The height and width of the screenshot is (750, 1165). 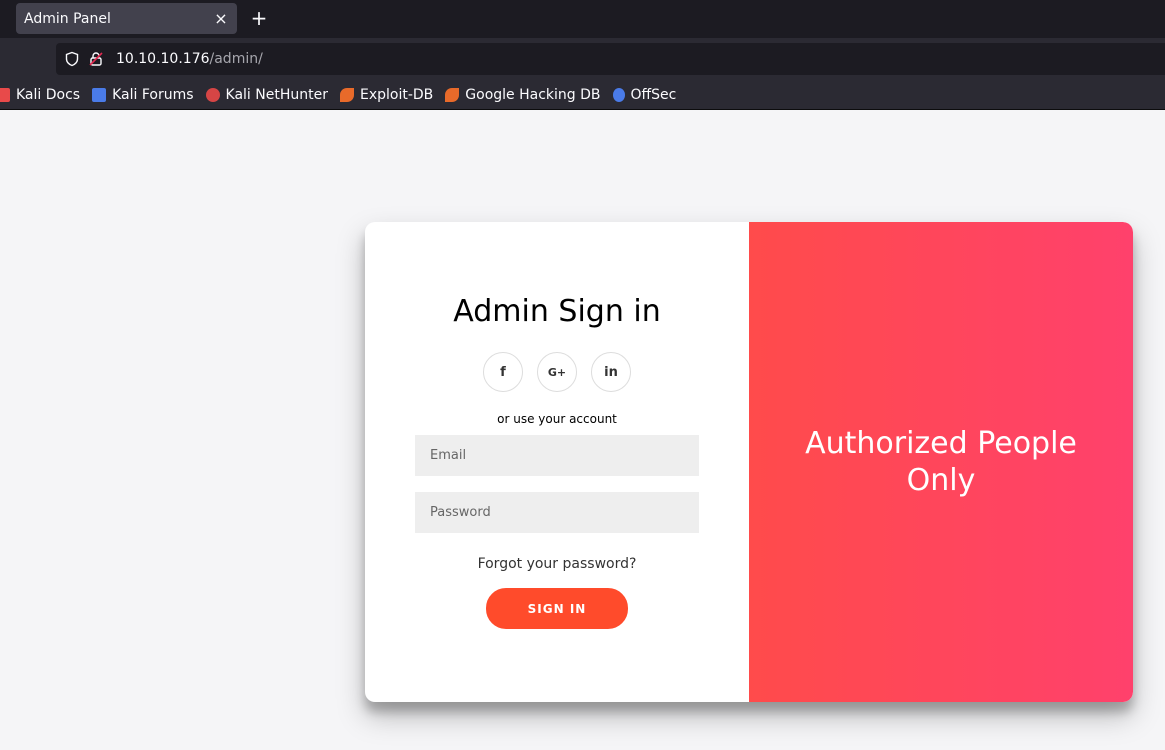 I want to click on overlay-title: Authorized People Only, so click(x=941, y=462).